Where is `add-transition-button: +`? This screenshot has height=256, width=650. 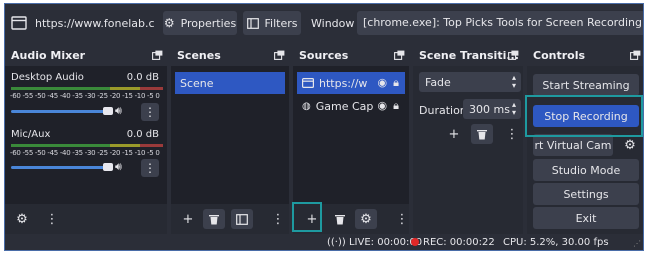
add-transition-button: + is located at coordinates (454, 134).